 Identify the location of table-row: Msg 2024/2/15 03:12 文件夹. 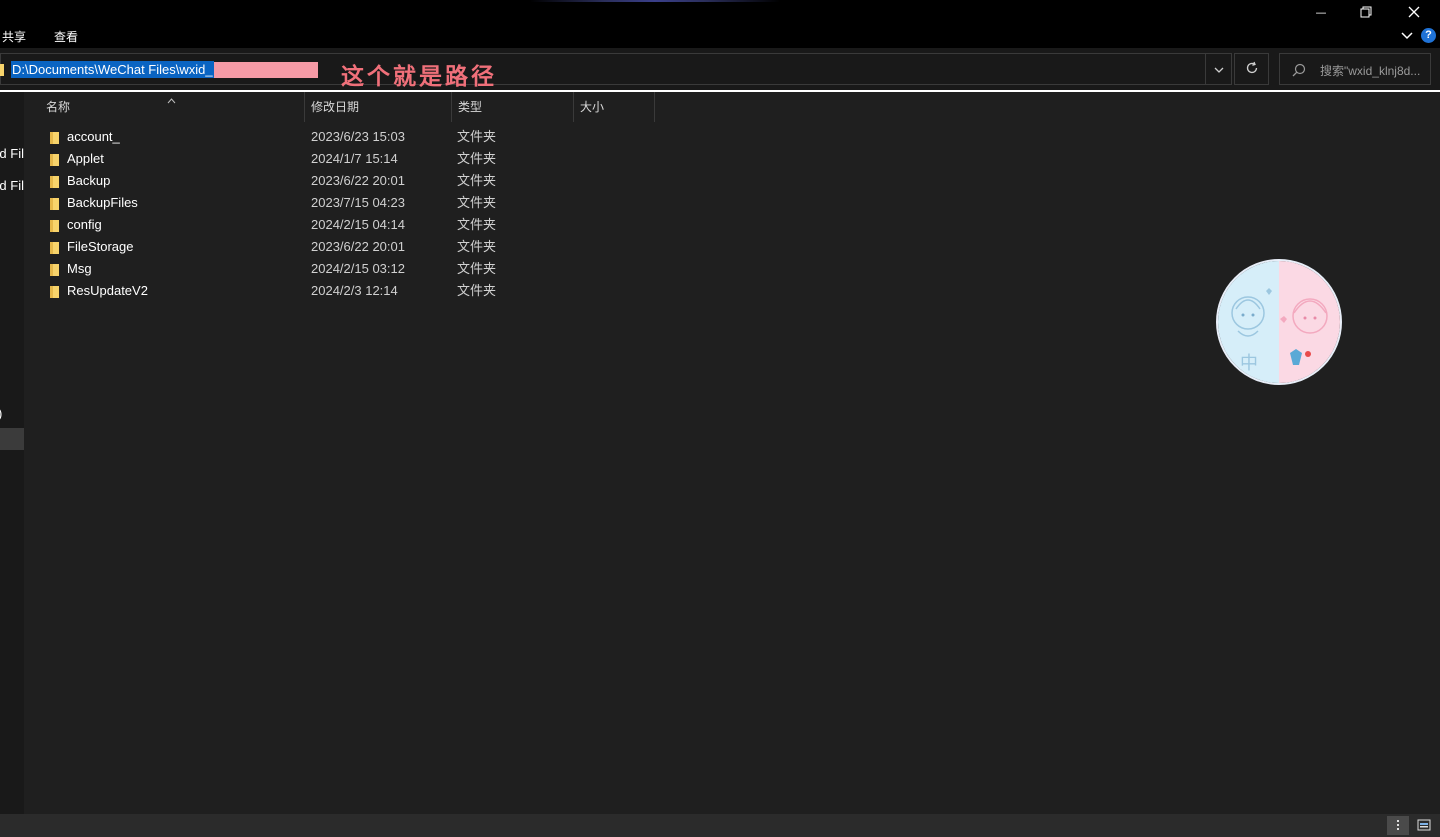
(349, 269).